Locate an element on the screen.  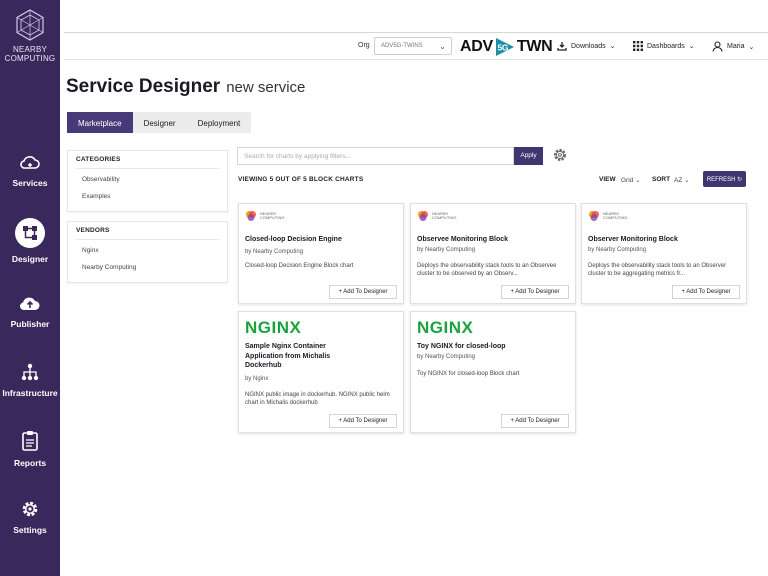
refresh-button: REFRESH ↻ is located at coordinates (724, 179).